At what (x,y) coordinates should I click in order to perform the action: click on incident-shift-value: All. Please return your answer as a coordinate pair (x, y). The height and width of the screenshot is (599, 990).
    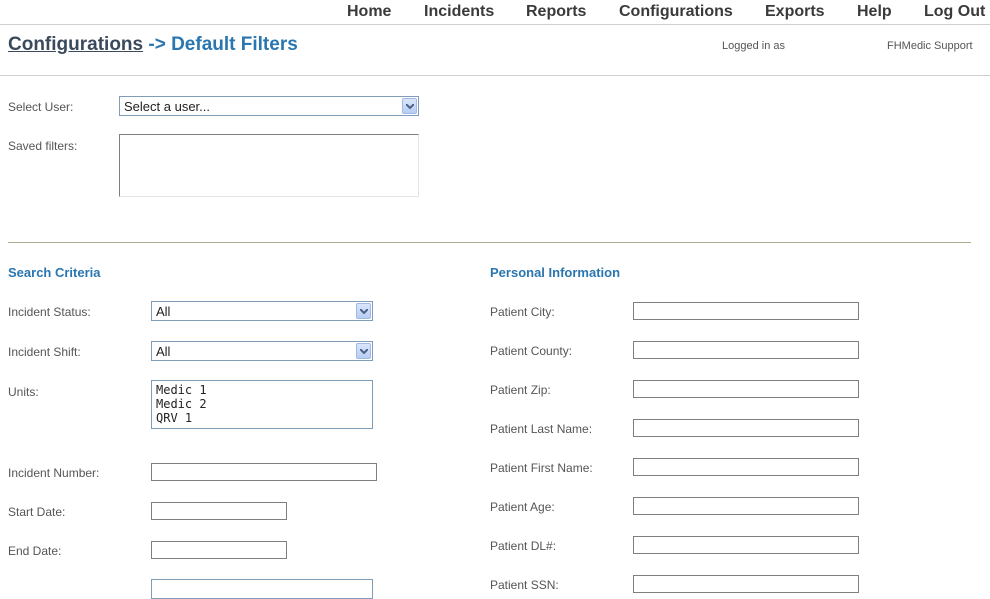
    Looking at the image, I should click on (163, 351).